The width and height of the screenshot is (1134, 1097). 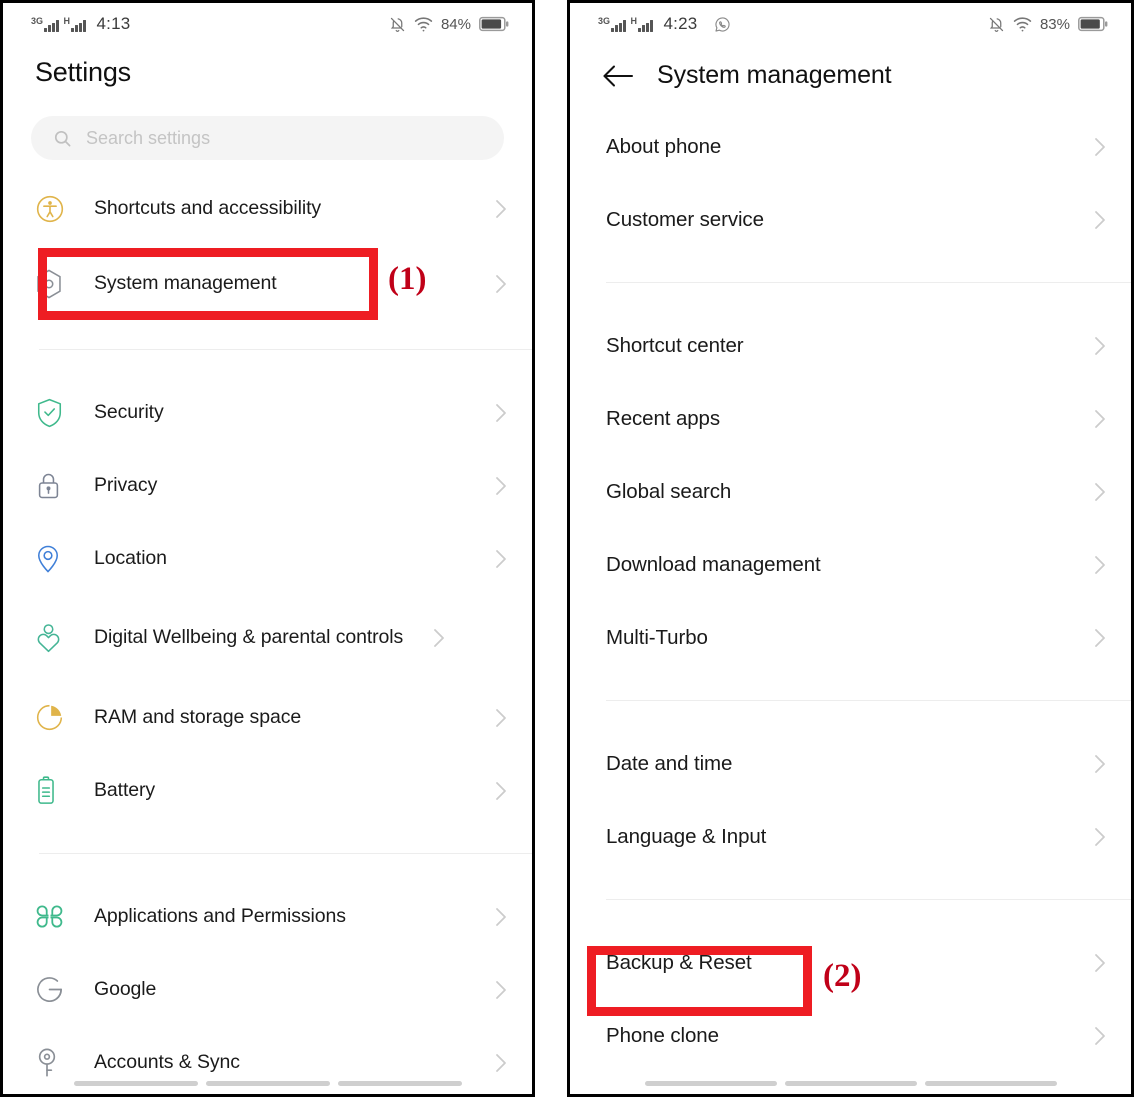 I want to click on location-pin-icon, so click(x=55, y=559).